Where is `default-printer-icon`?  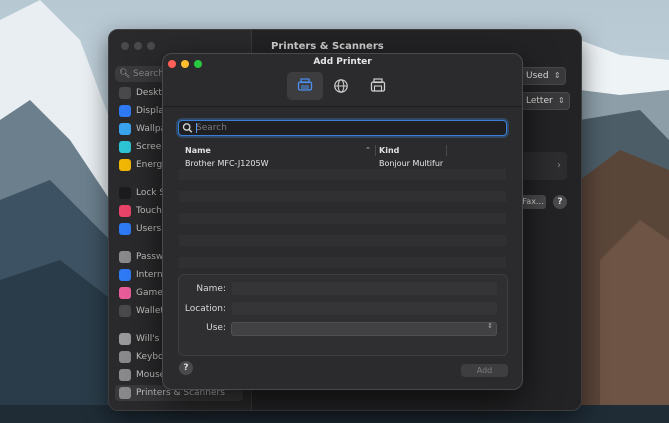 default-printer-icon is located at coordinates (305, 84).